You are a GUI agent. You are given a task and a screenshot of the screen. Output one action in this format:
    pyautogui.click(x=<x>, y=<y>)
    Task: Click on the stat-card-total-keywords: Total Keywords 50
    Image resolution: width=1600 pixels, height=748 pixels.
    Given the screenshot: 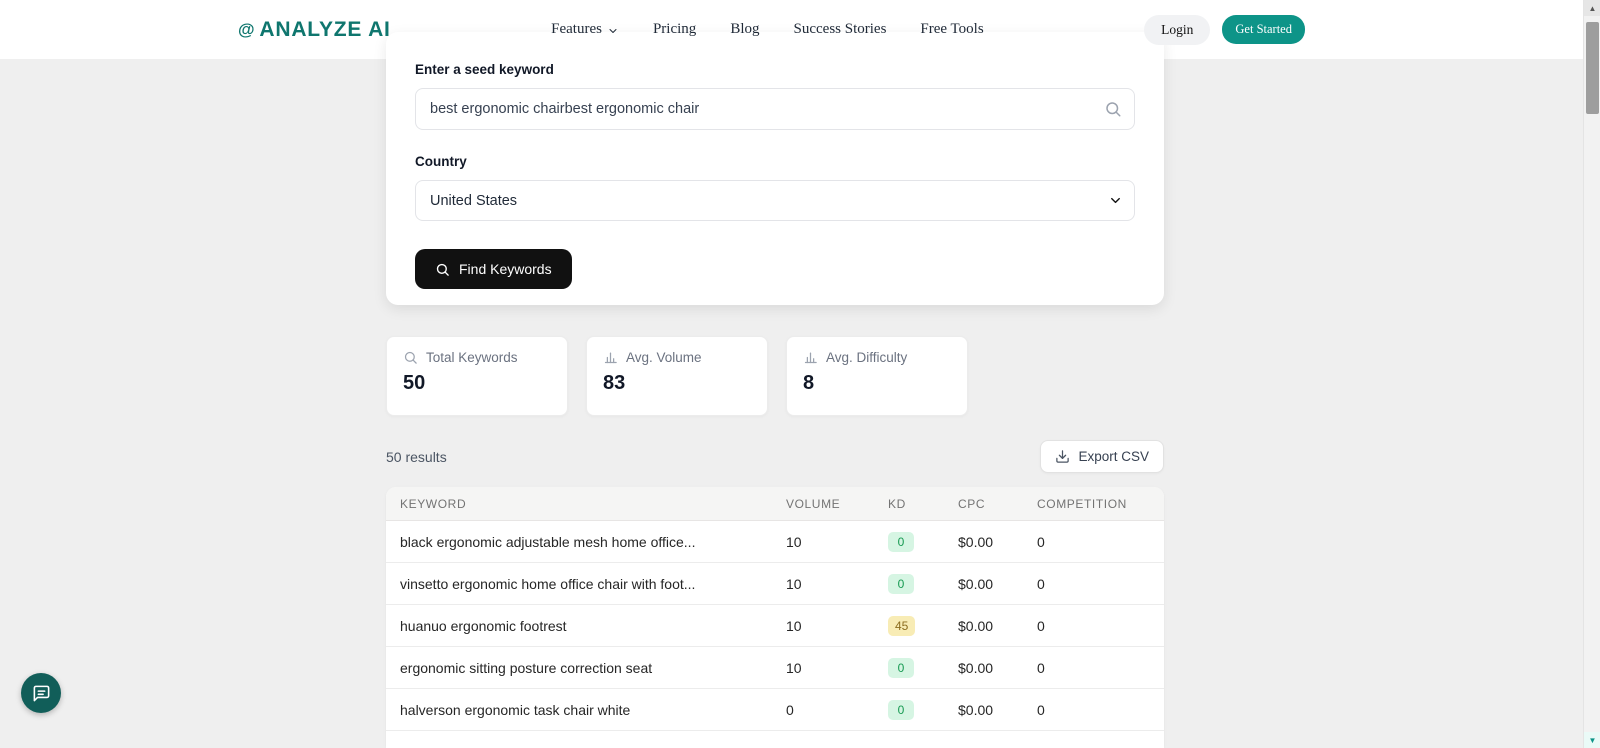 What is the action you would take?
    pyautogui.click(x=477, y=376)
    